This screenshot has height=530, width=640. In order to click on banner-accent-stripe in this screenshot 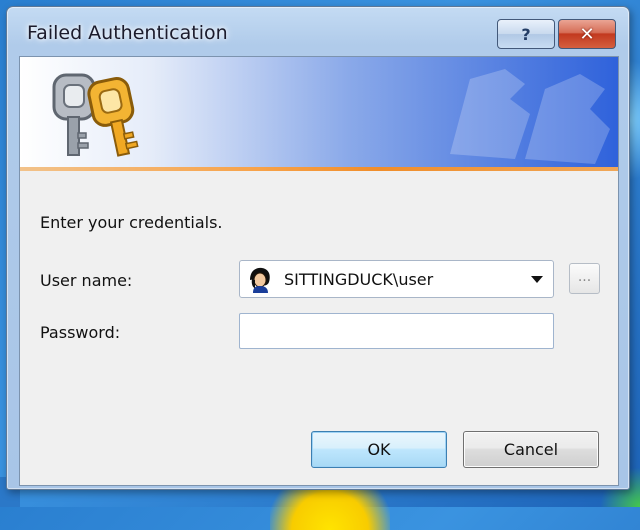, I will do `click(319, 169)`.